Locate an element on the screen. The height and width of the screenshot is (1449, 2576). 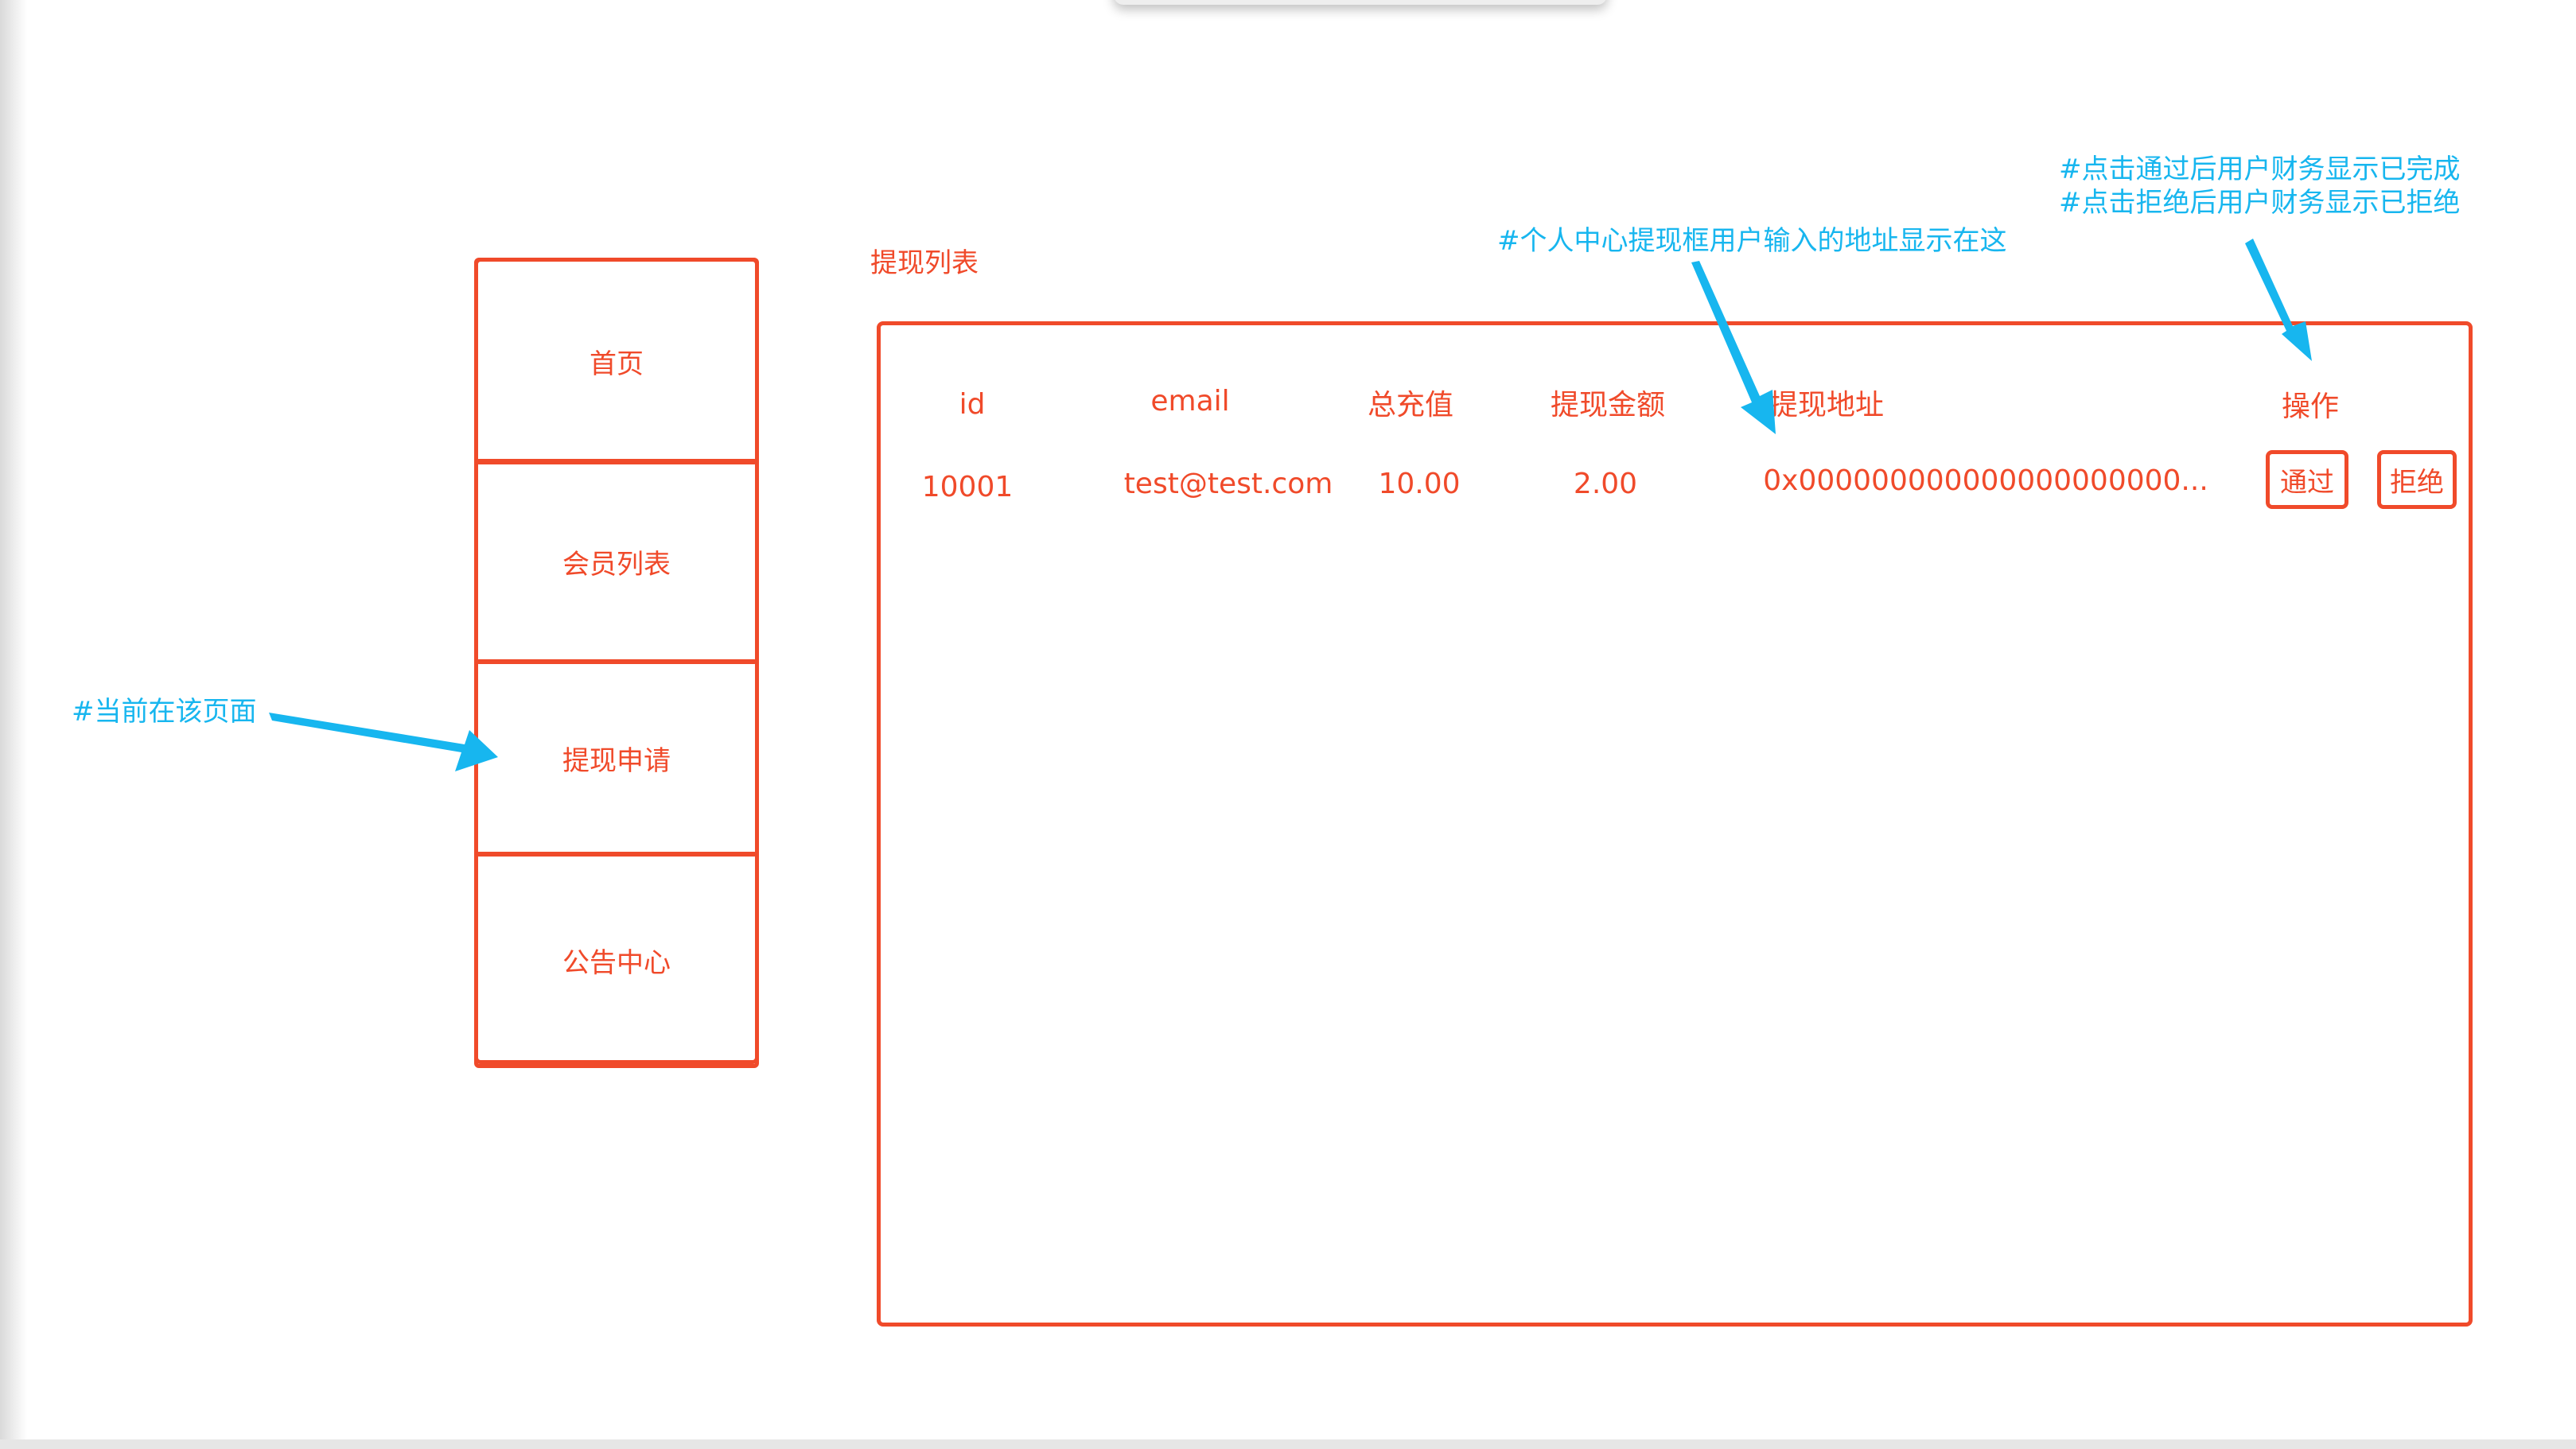
address-arrow-icon is located at coordinates (1734, 347).